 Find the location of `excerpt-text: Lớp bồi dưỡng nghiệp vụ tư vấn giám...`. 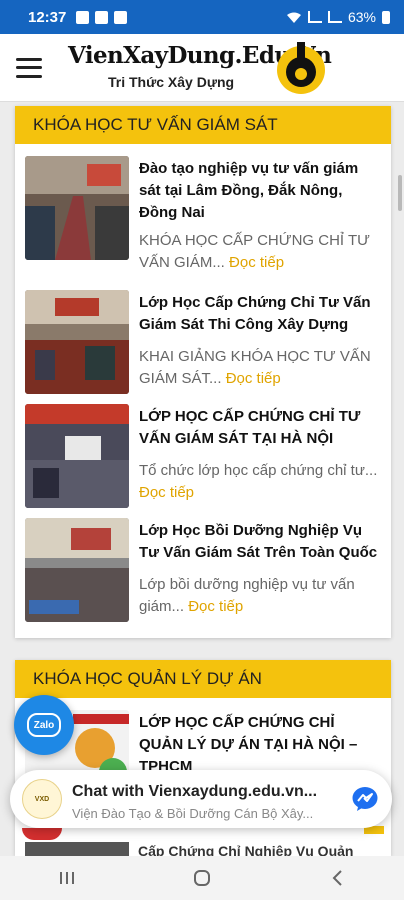

excerpt-text: Lớp bồi dưỡng nghiệp vụ tư vấn giám... is located at coordinates (247, 595).